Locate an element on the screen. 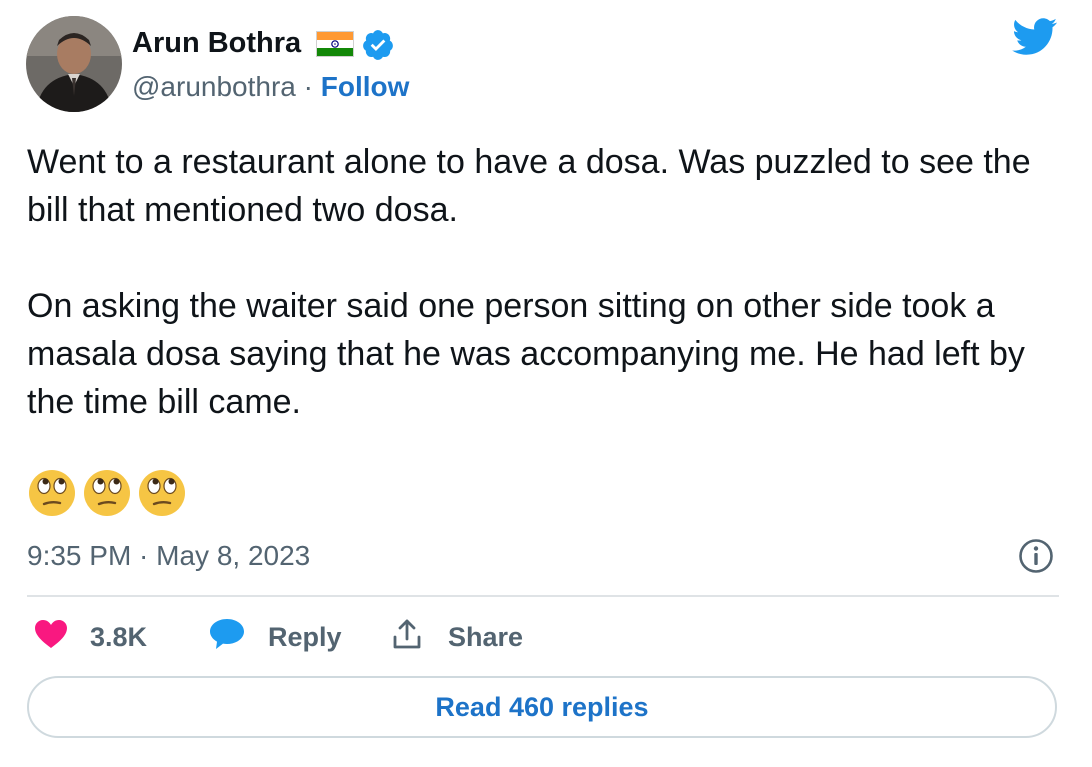  reply-button: Reply is located at coordinates (275, 637).